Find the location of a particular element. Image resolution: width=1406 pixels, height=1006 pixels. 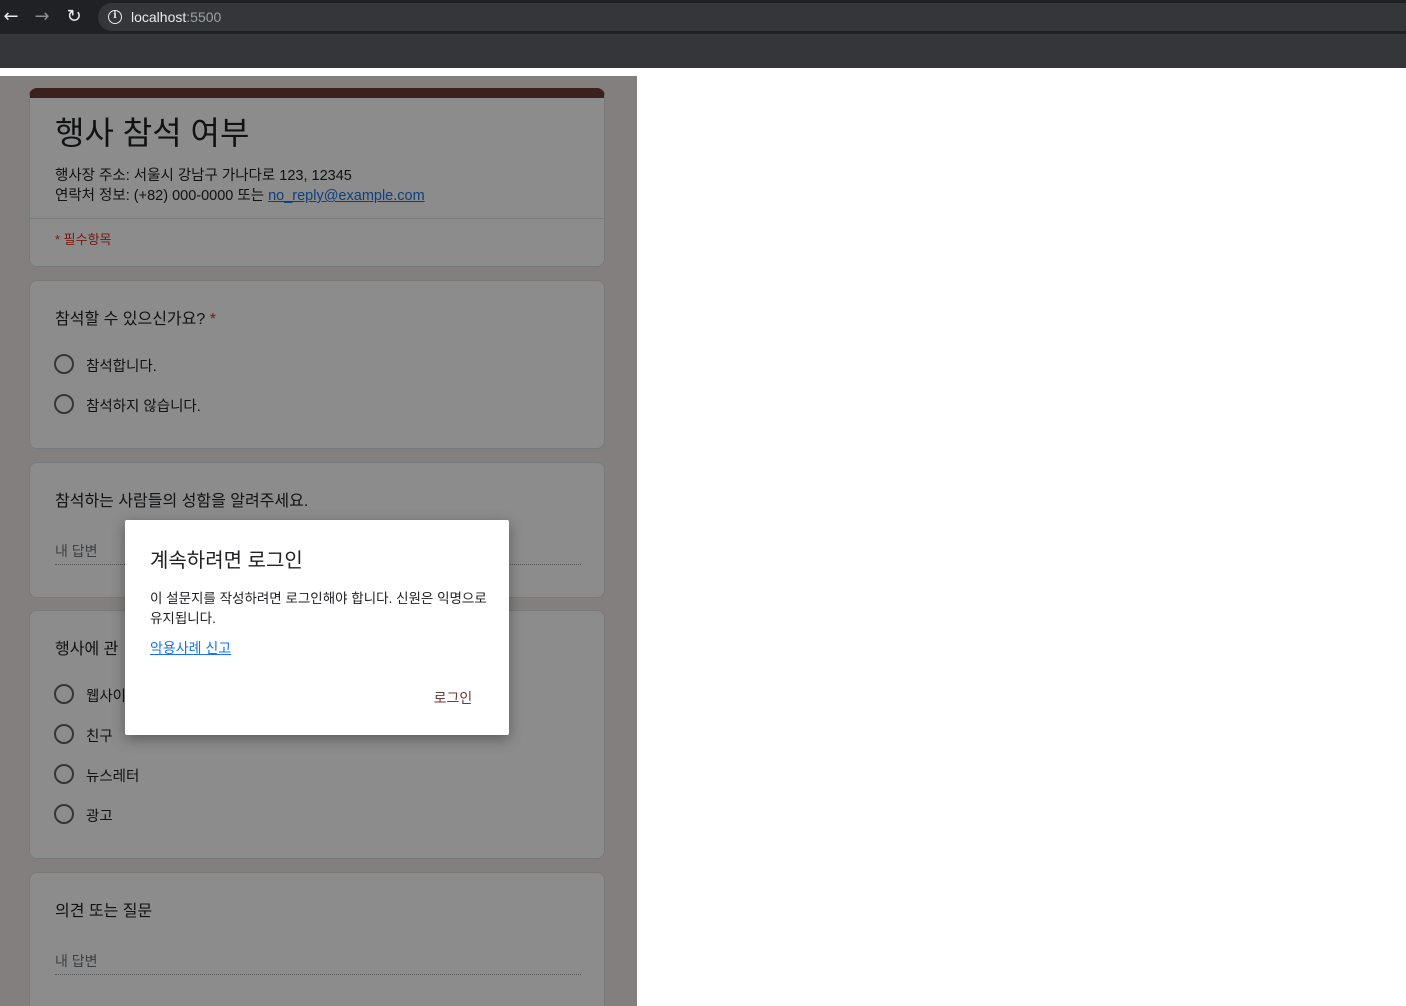

browser-toolbar: ← → ↻ i localhost:5500 is located at coordinates (703, 17).